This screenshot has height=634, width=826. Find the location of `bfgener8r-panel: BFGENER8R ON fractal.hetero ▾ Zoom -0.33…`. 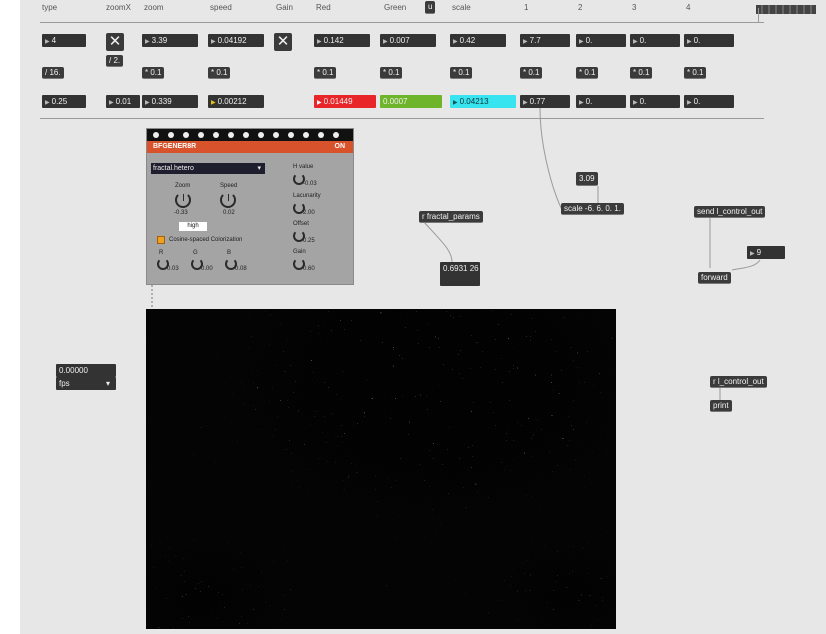

bfgener8r-panel: BFGENER8R ON fractal.hetero ▾ Zoom -0.33… is located at coordinates (250, 206).